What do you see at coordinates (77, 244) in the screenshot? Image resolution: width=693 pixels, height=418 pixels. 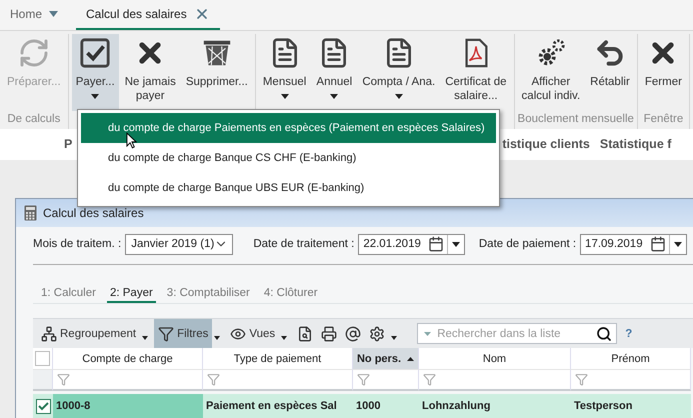 I see `field-label: Mois de traitem. :` at bounding box center [77, 244].